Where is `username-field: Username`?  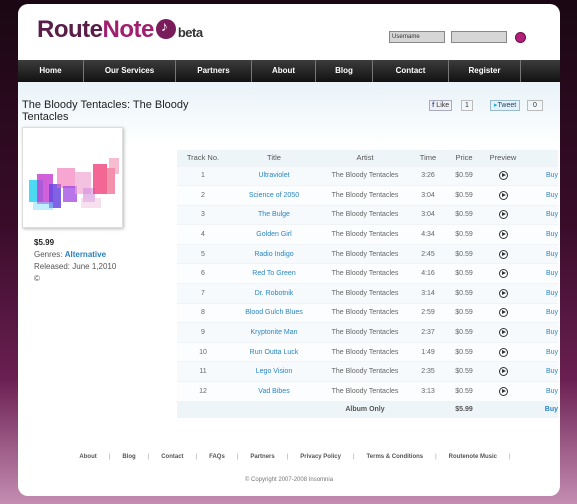 username-field: Username is located at coordinates (417, 37).